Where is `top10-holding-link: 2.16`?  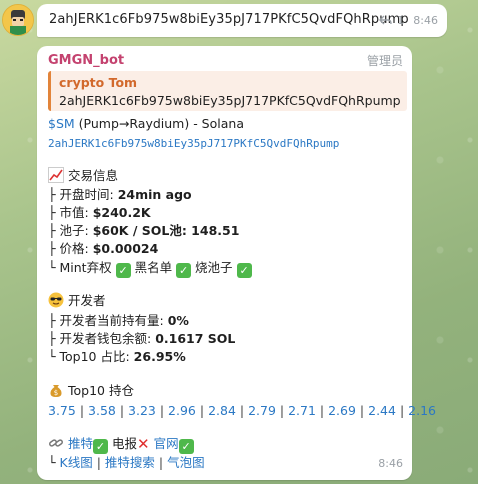
top10-holding-link: 2.16 is located at coordinates (422, 410).